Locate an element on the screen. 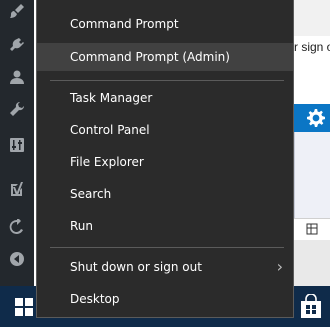 The image size is (330, 327). menu-item-shut-down: Shut down or sign out › is located at coordinates (165, 267).